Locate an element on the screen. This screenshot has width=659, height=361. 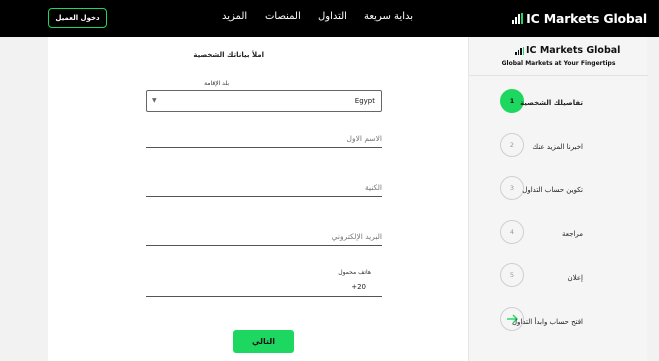
nav-link-trading: التداول is located at coordinates (332, 16).